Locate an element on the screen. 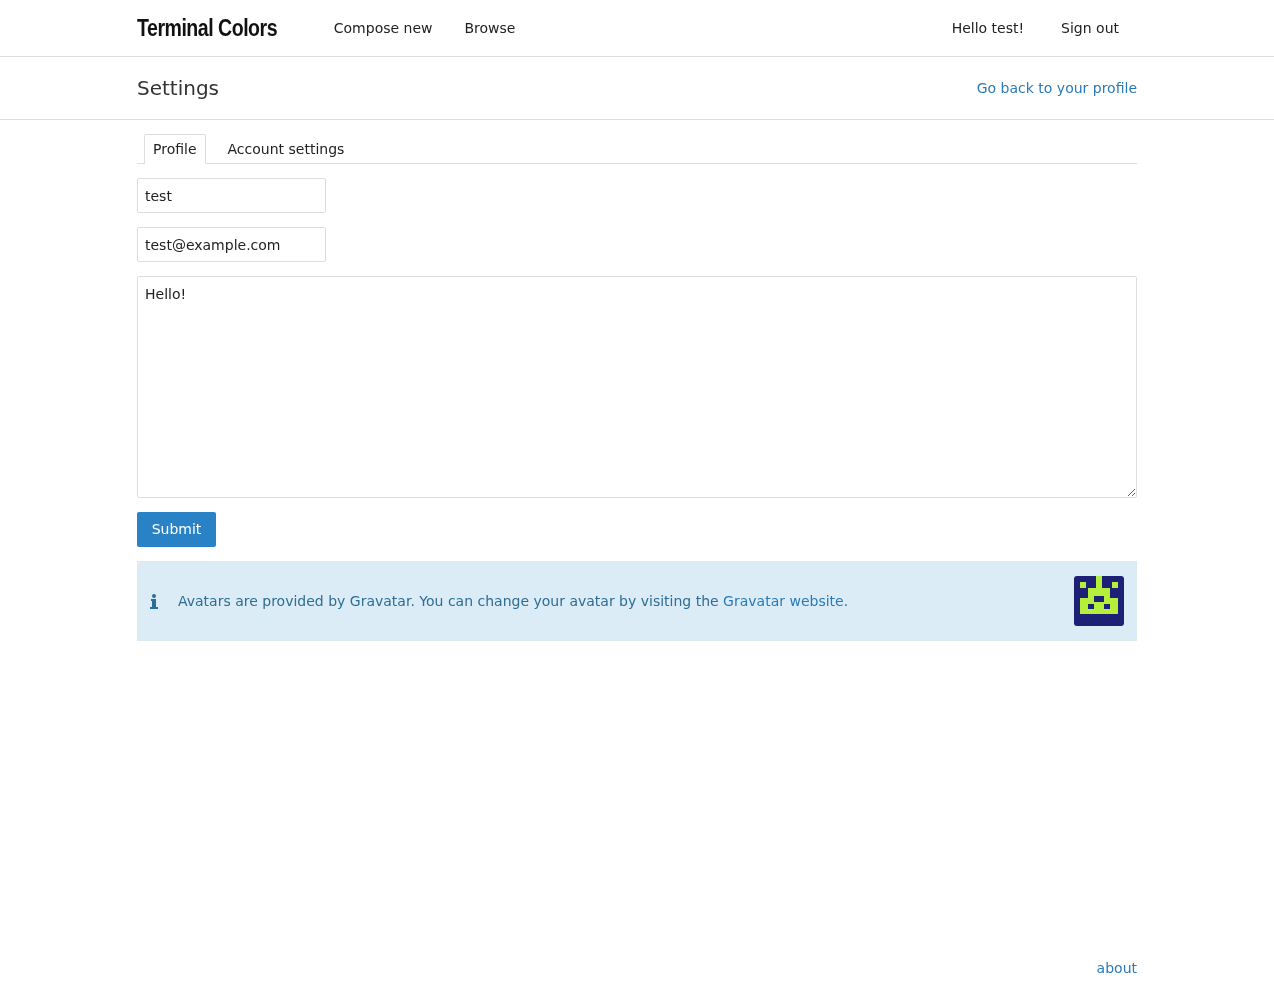 This screenshot has height=991, width=1274. info-icon is located at coordinates (154, 601).